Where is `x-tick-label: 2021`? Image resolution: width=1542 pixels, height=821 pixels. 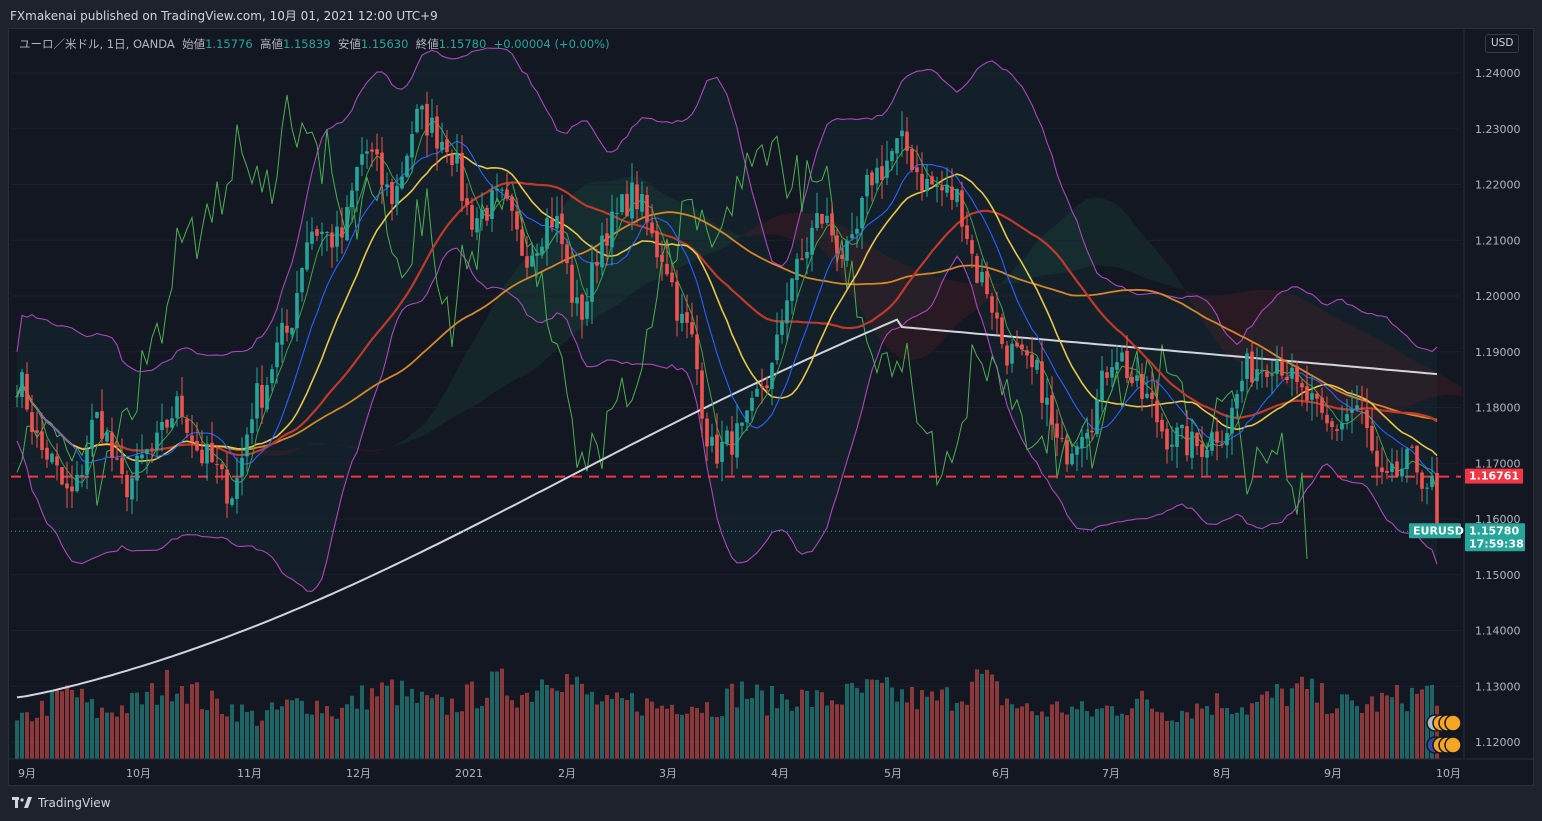
x-tick-label: 2021 is located at coordinates (469, 773).